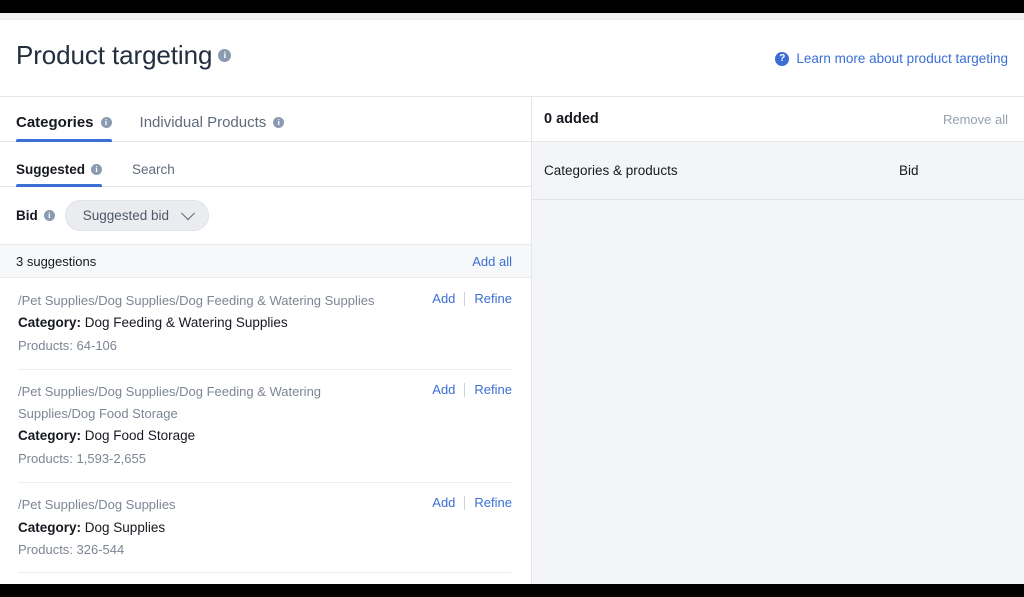 The width and height of the screenshot is (1024, 597). Describe the element at coordinates (153, 169) in the screenshot. I see `subtab-search-label: Search` at that location.